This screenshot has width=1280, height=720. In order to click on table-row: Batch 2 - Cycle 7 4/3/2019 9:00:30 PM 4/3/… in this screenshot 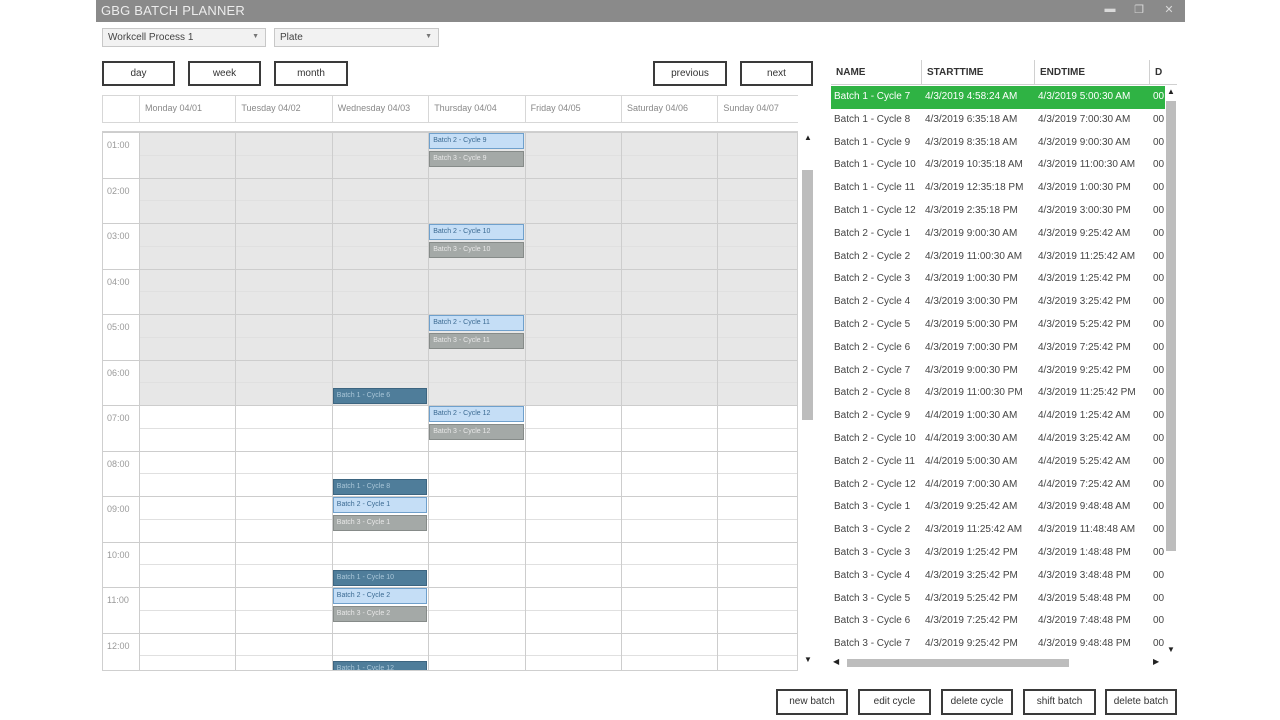, I will do `click(998, 371)`.